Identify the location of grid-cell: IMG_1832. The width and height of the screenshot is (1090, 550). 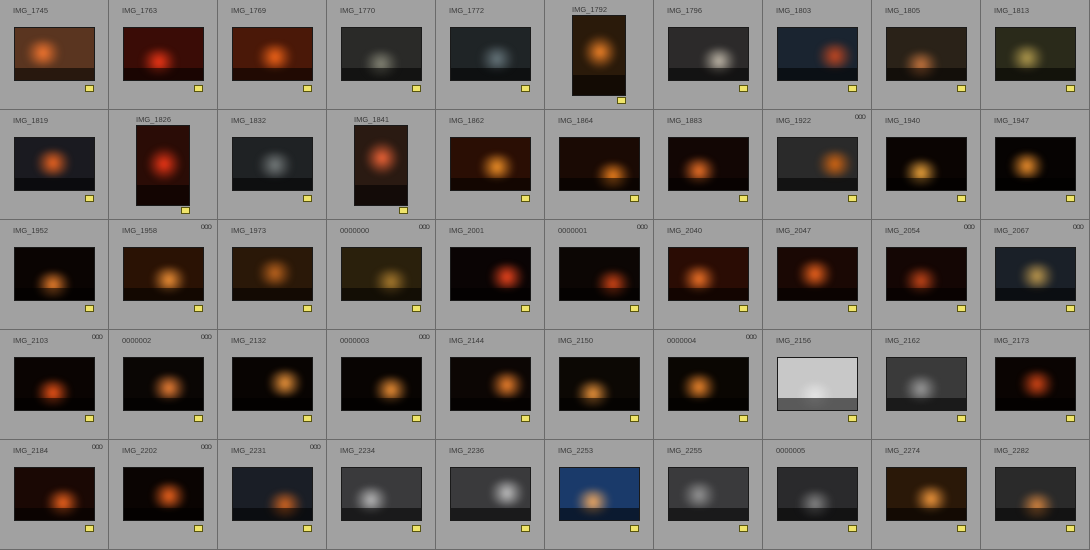
(272, 165).